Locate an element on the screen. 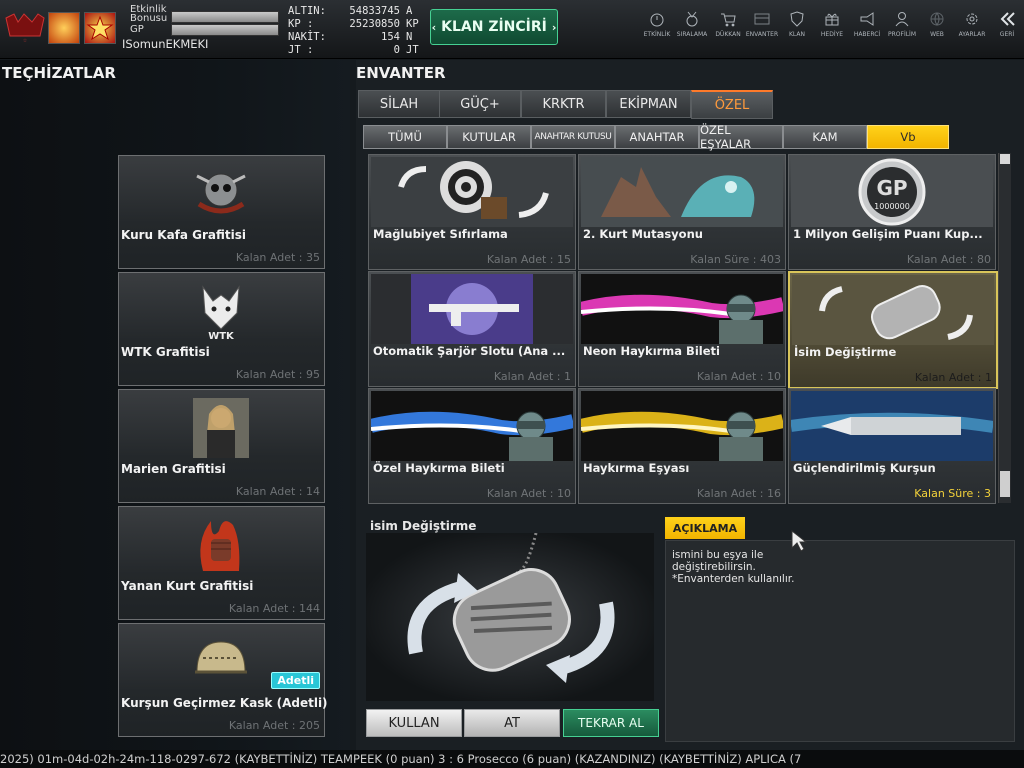 This screenshot has width=1024, height=768. equipment-card: Marien Grafitisi Kalan Adet : 14 is located at coordinates (221, 446).